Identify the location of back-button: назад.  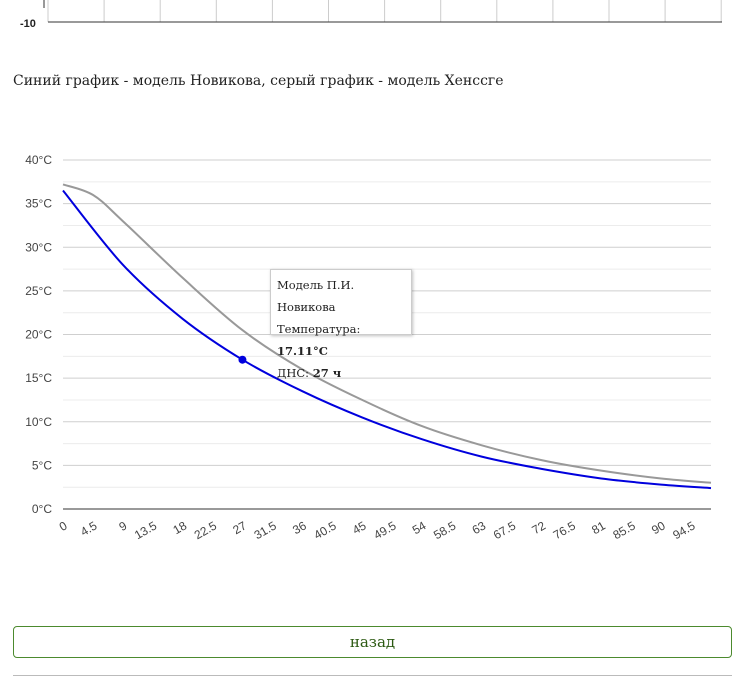
(372, 642).